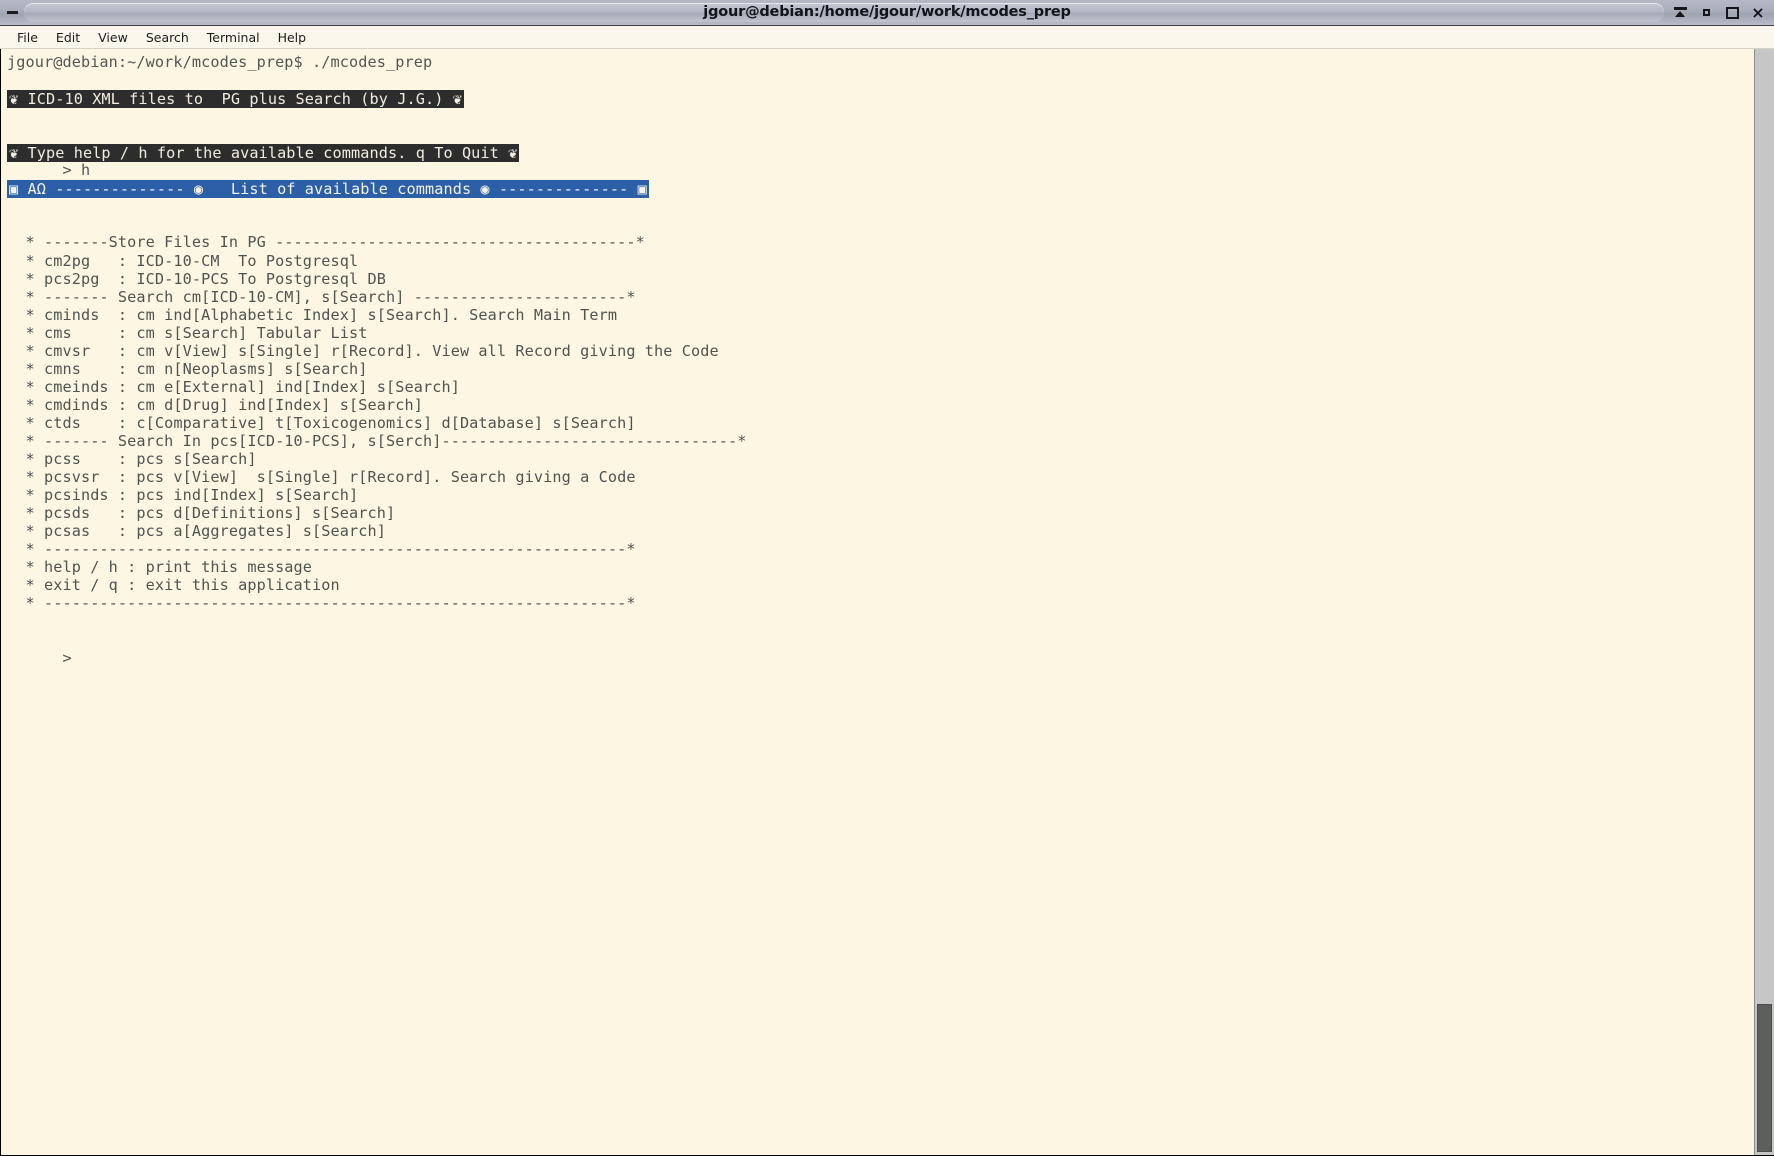 Image resolution: width=1774 pixels, height=1156 pixels. Describe the element at coordinates (201, 513) in the screenshot. I see `help-line: * pcsds : pcs d[Definitions] s[Search]` at that location.